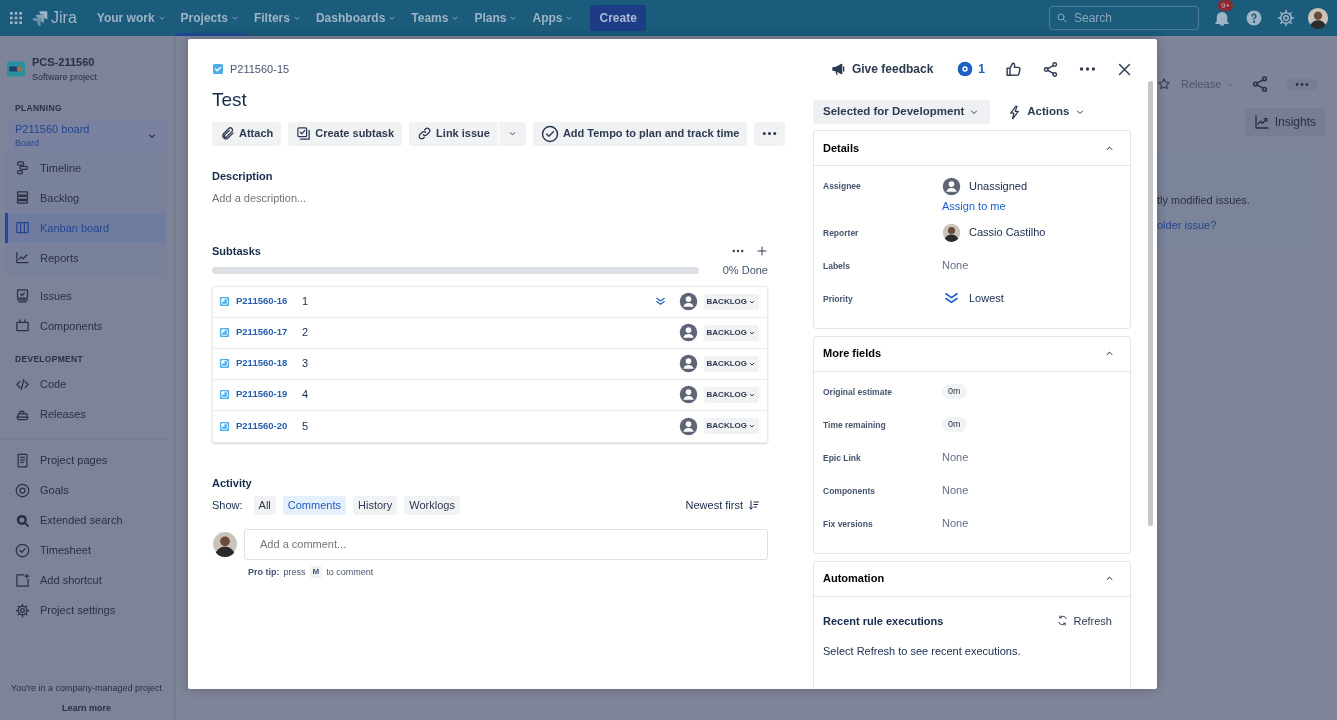  Describe the element at coordinates (858, 392) in the screenshot. I see `field-label: Original estimate` at that location.